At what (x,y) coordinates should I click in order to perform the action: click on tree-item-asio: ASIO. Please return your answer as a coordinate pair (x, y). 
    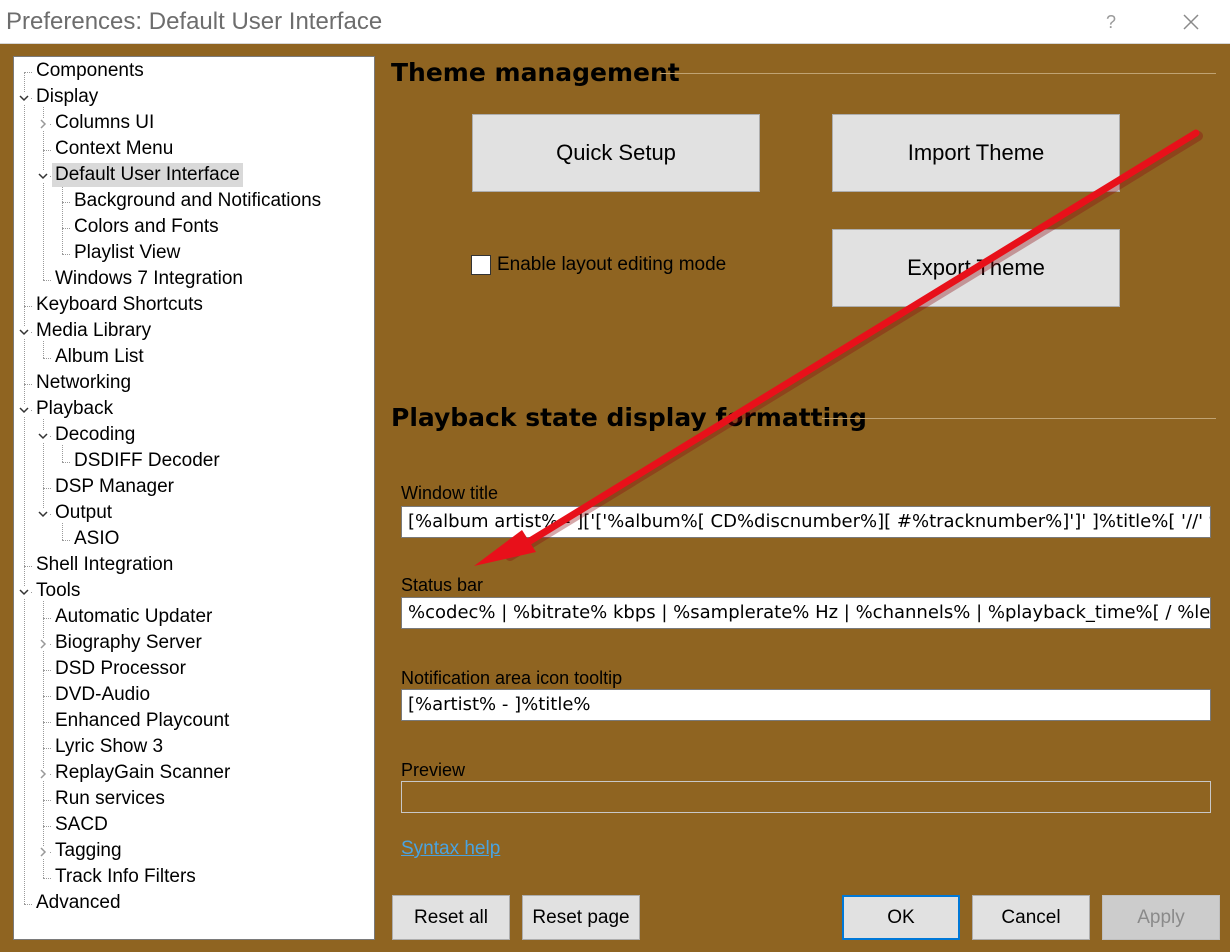
    Looking at the image, I should click on (96, 539).